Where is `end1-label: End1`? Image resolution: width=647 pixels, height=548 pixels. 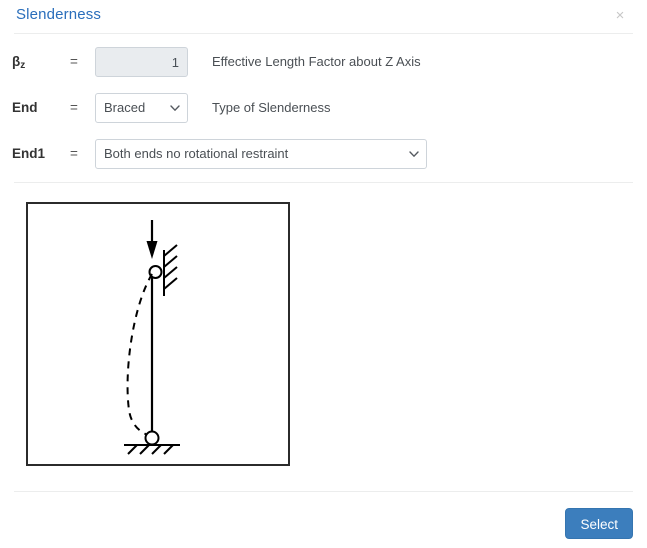 end1-label: End1 is located at coordinates (38, 154).